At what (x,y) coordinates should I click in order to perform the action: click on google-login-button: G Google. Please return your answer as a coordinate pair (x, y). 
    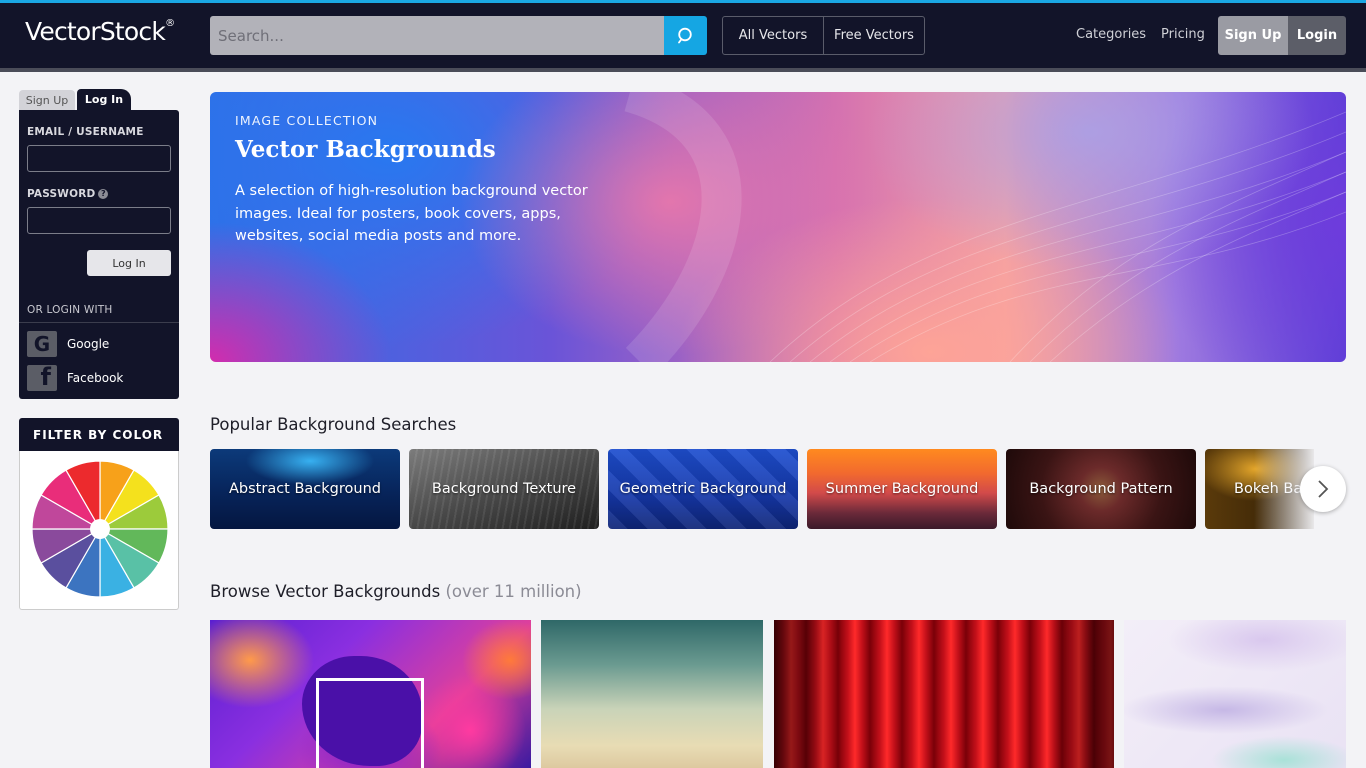
    Looking at the image, I should click on (68, 344).